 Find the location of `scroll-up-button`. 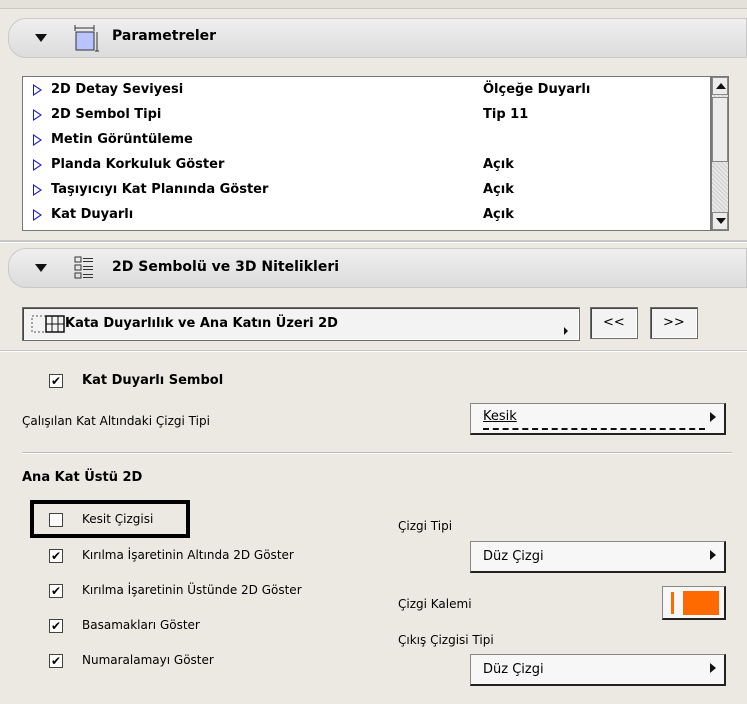

scroll-up-button is located at coordinates (720, 86).